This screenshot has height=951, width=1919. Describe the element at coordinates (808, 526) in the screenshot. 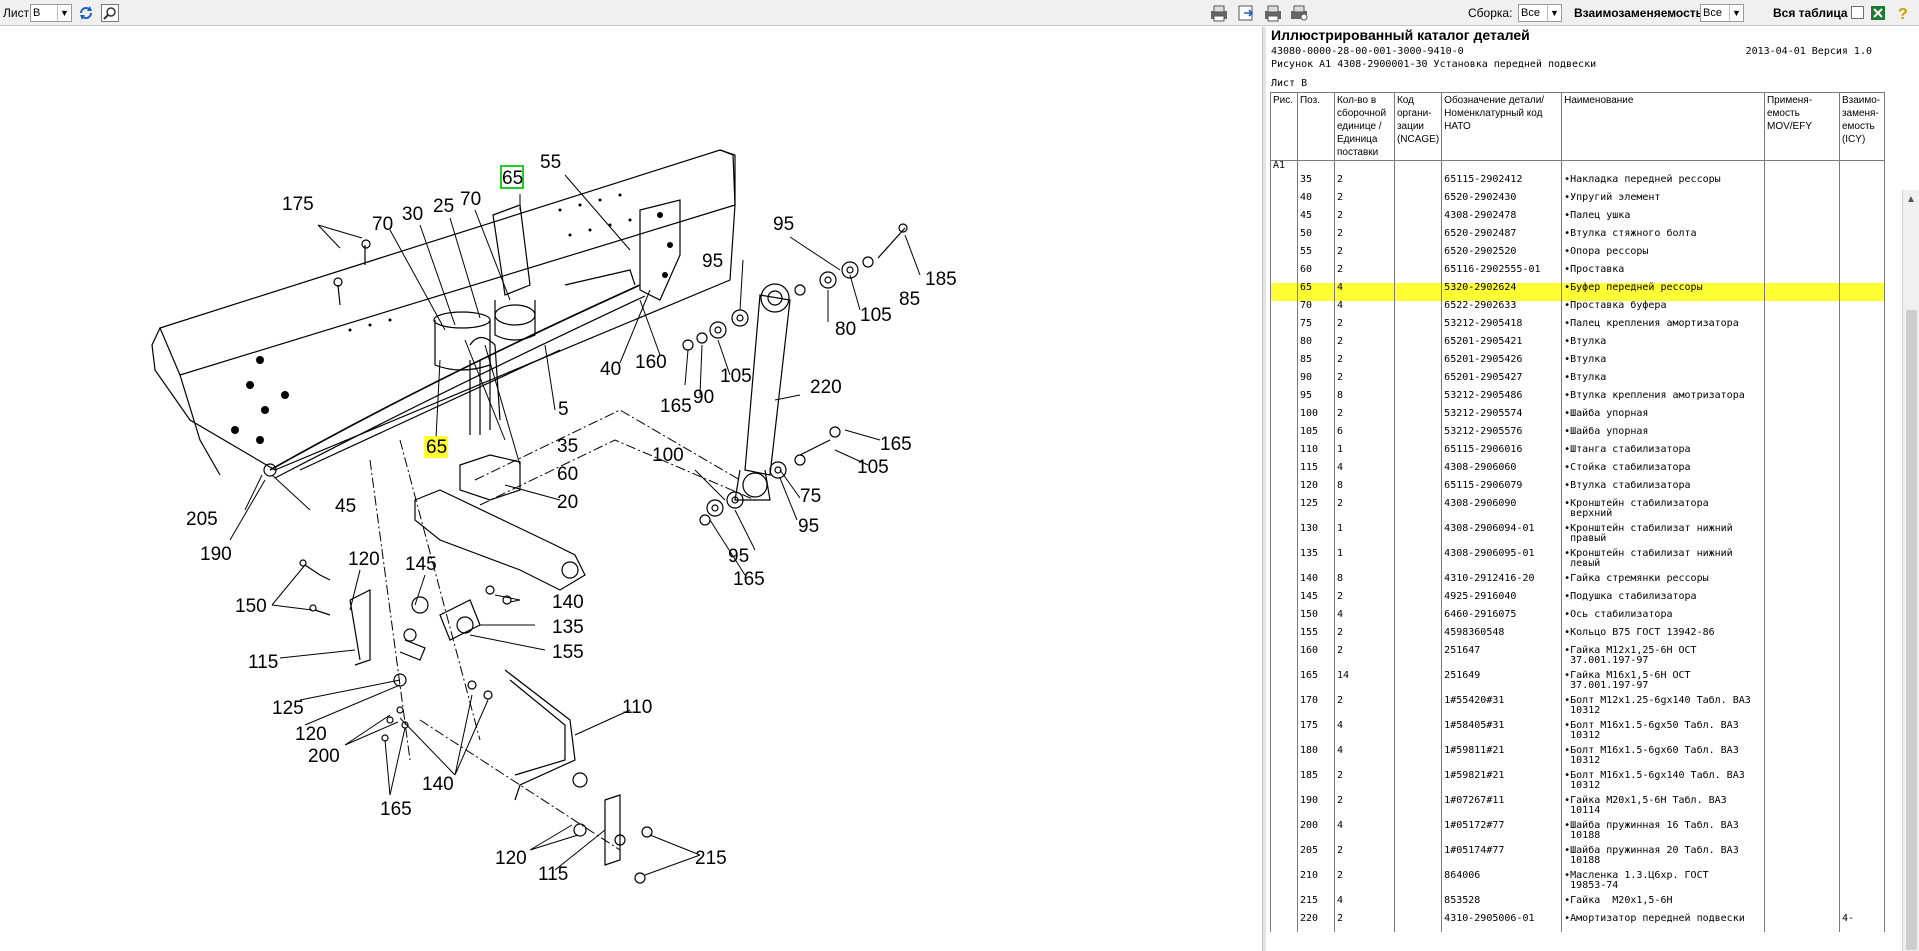

I see `callout-95c: 95` at that location.